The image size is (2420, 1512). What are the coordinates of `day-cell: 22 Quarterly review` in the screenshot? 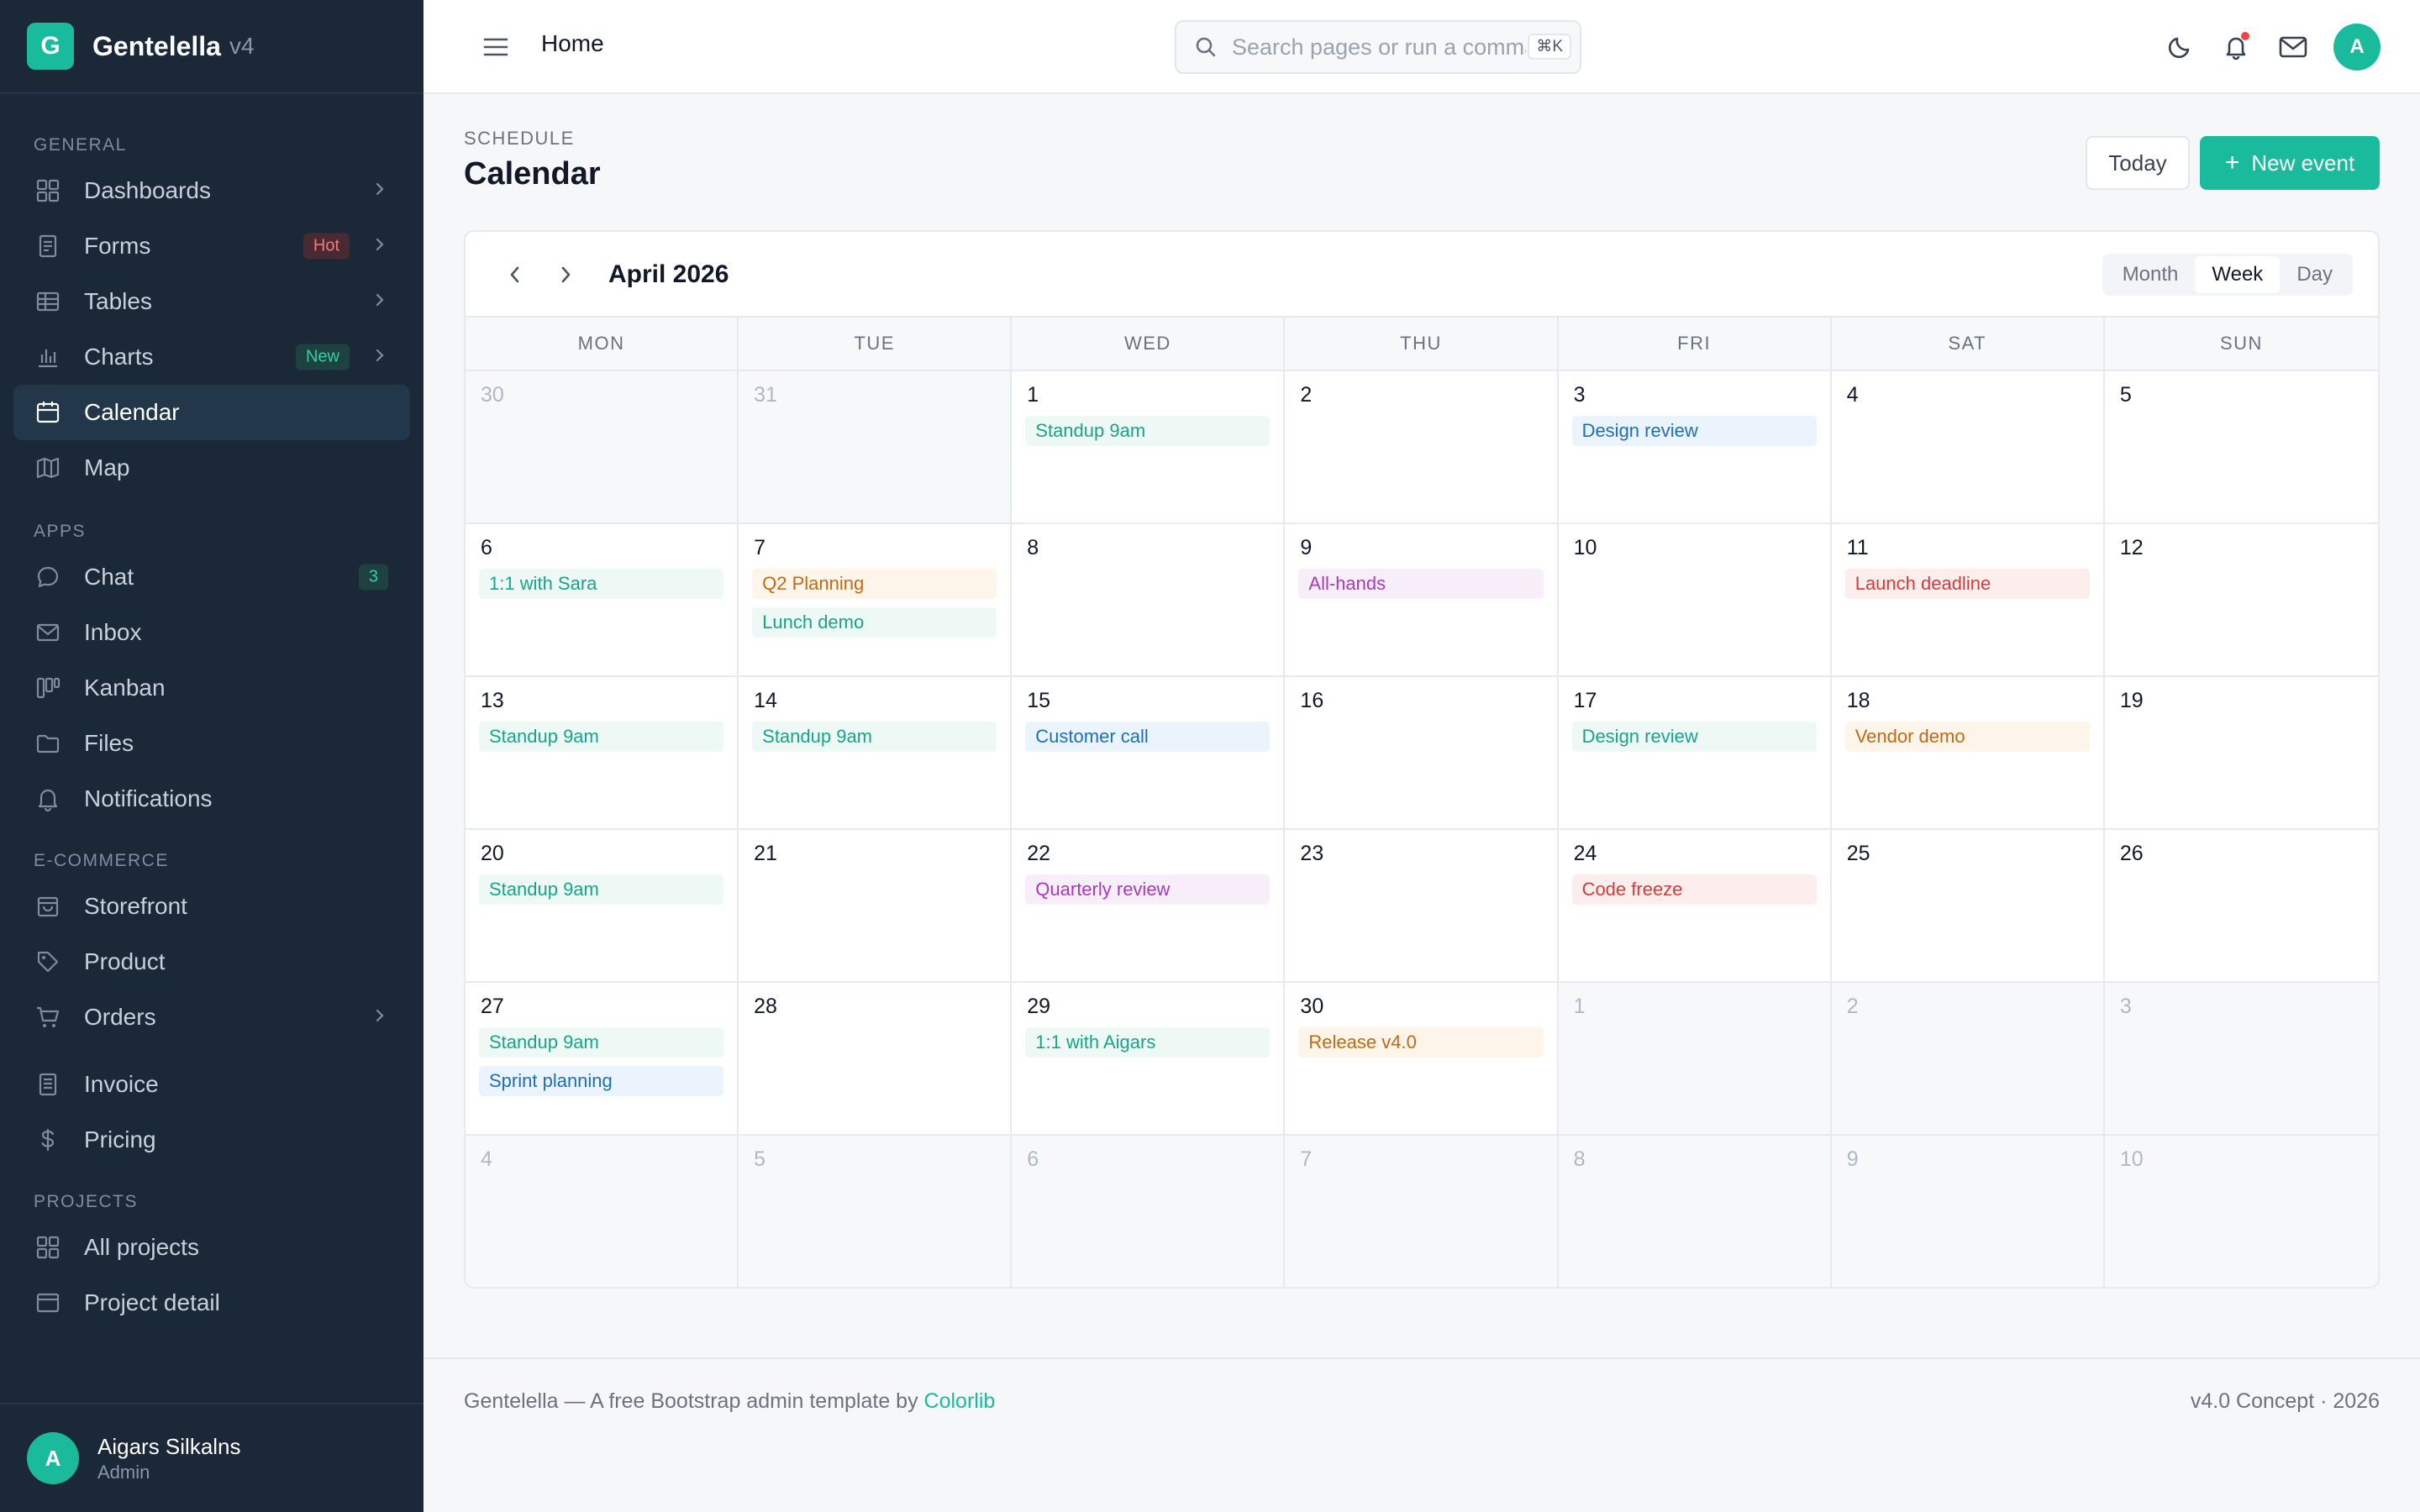 It's located at (1149, 906).